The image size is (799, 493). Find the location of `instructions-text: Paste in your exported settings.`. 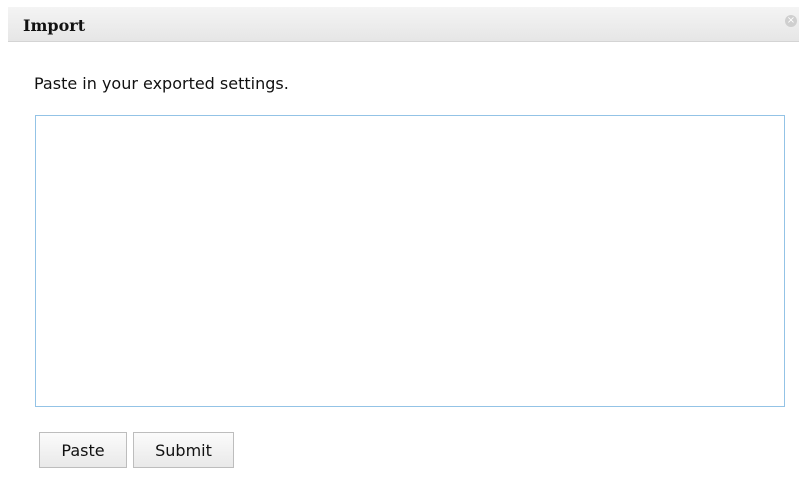

instructions-text: Paste in your exported settings. is located at coordinates (161, 83).